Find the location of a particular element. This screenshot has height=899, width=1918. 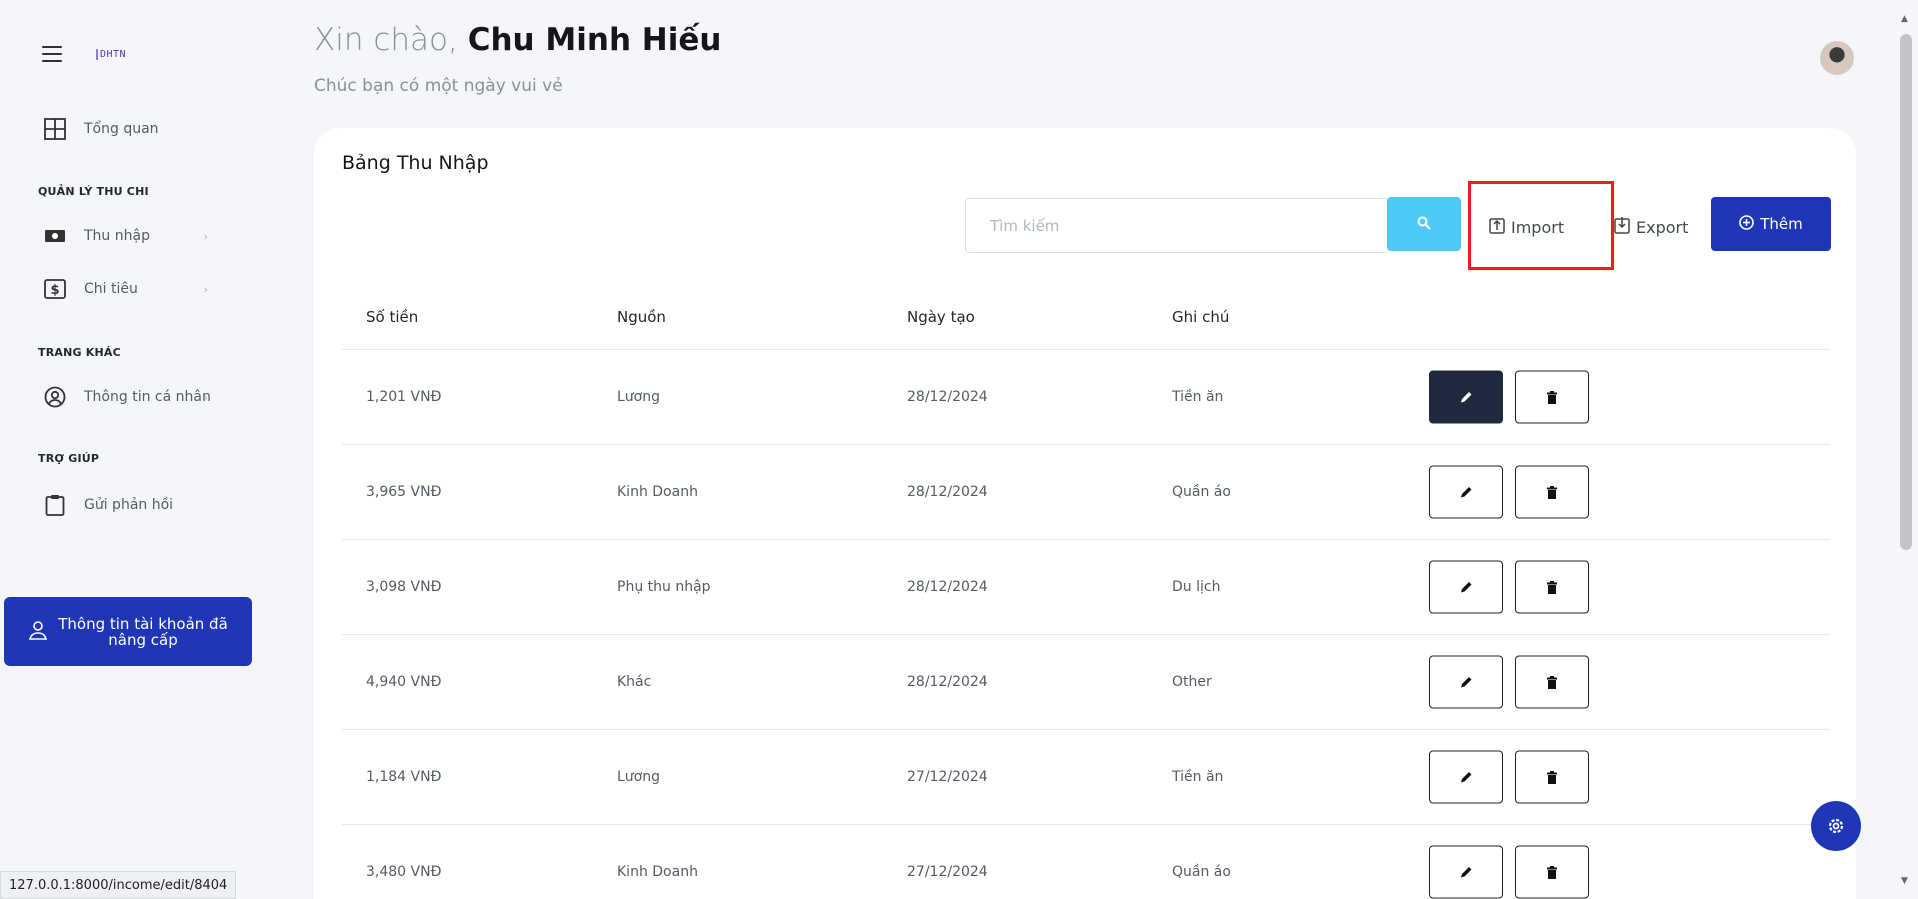

column-header: Nguồn is located at coordinates (641, 317).